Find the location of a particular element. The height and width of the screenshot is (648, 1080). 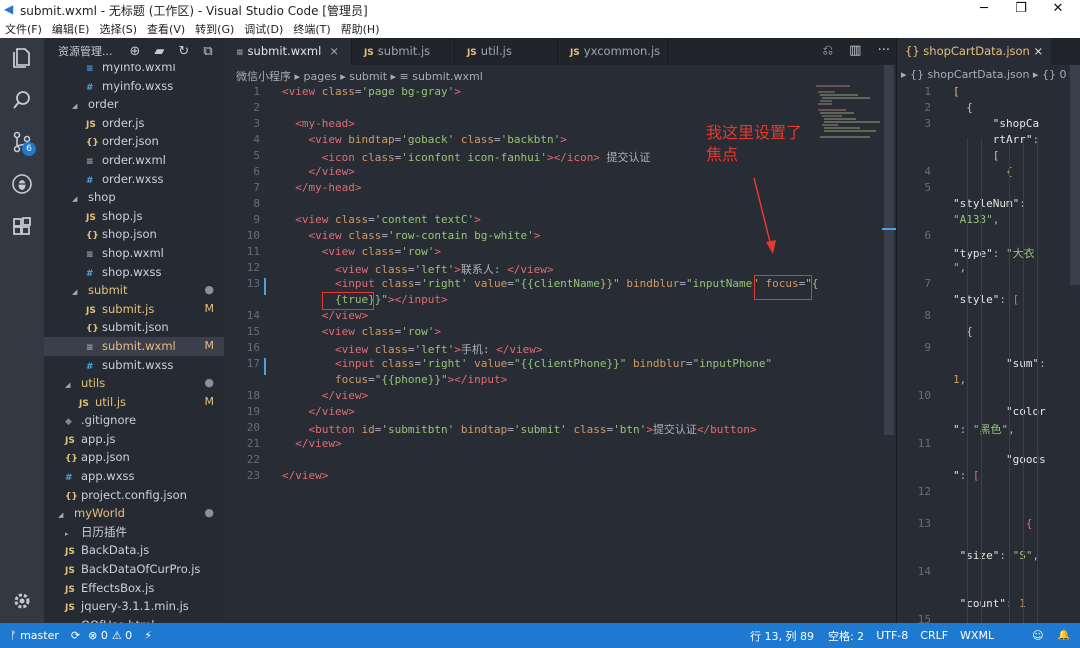

source-control-icon is located at coordinates (22, 142).